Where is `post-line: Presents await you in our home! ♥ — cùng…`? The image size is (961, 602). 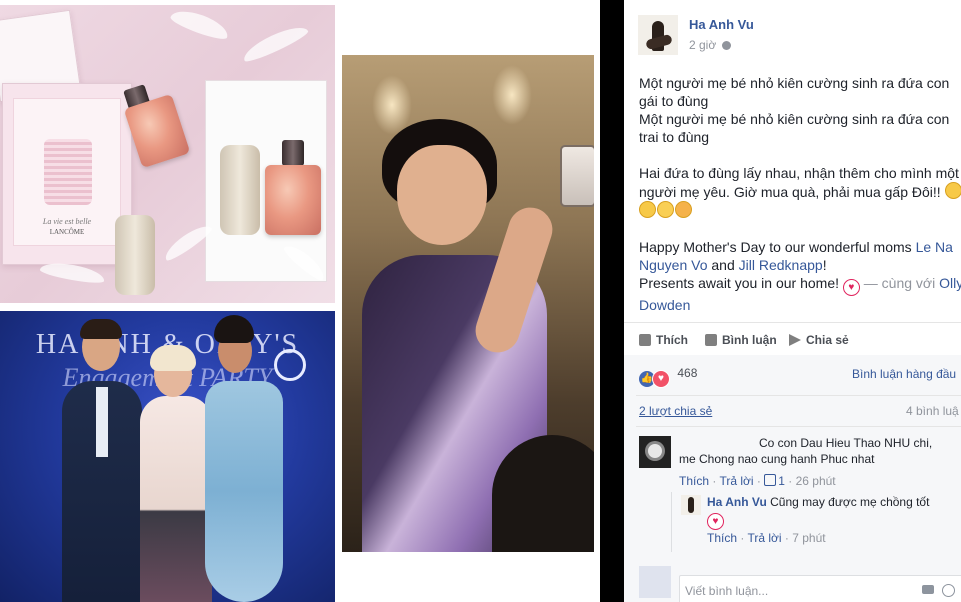
post-line: Presents await you in our home! ♥ — cùng… is located at coordinates (800, 285).